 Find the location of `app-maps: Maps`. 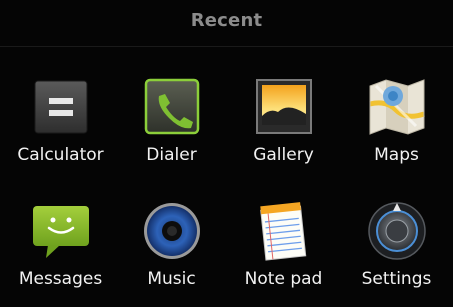

app-maps: Maps is located at coordinates (396, 136).